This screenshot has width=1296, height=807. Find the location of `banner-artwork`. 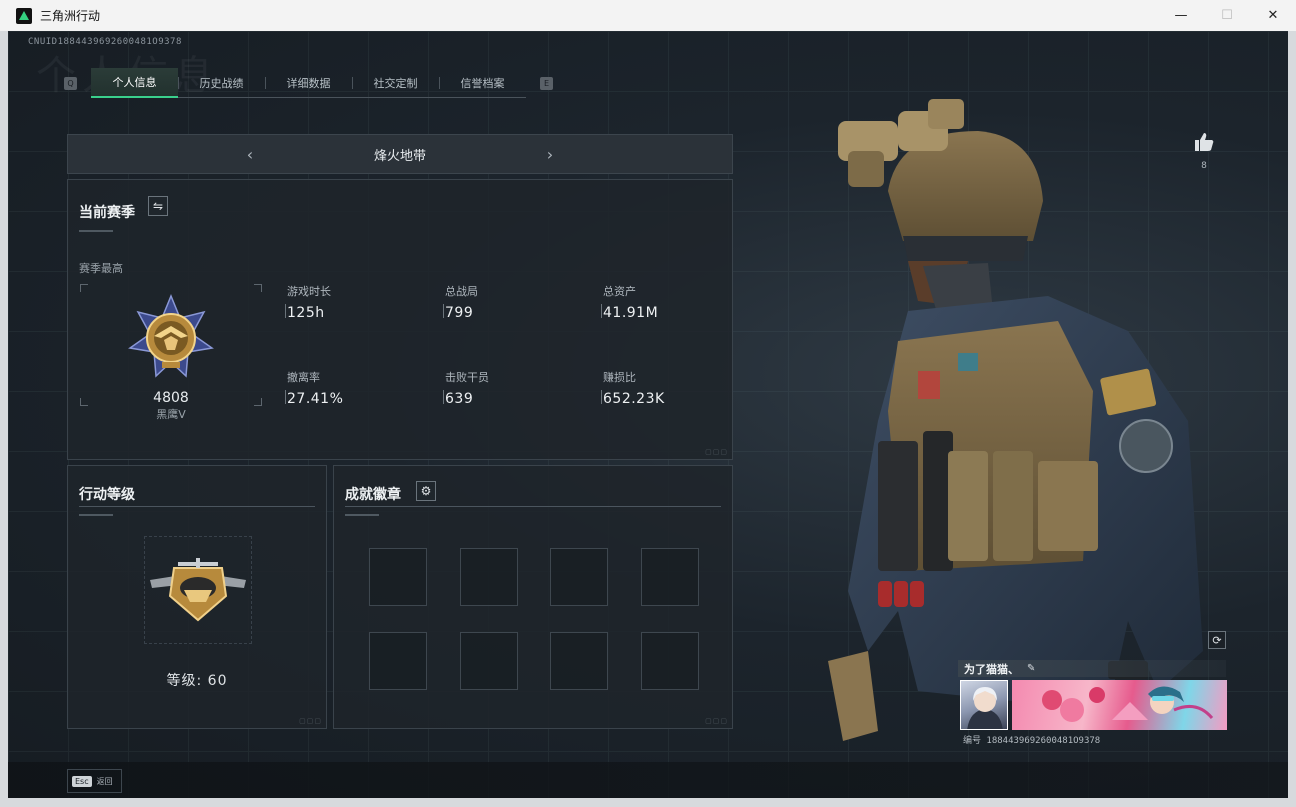

banner-artwork is located at coordinates (1128, 704).